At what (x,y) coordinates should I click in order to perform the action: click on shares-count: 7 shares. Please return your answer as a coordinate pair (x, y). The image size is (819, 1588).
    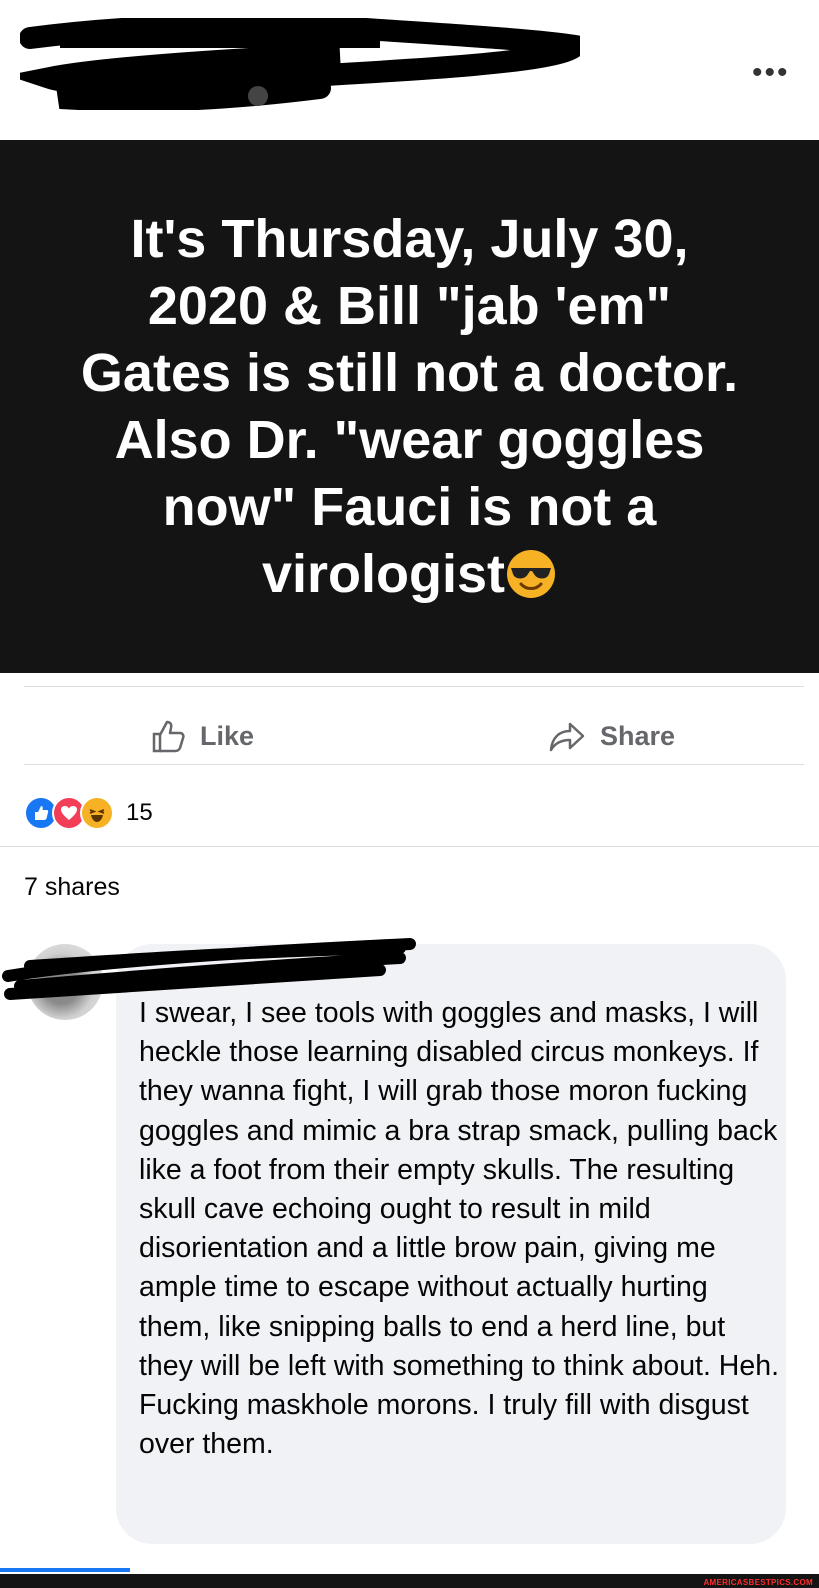
    Looking at the image, I should click on (72, 887).